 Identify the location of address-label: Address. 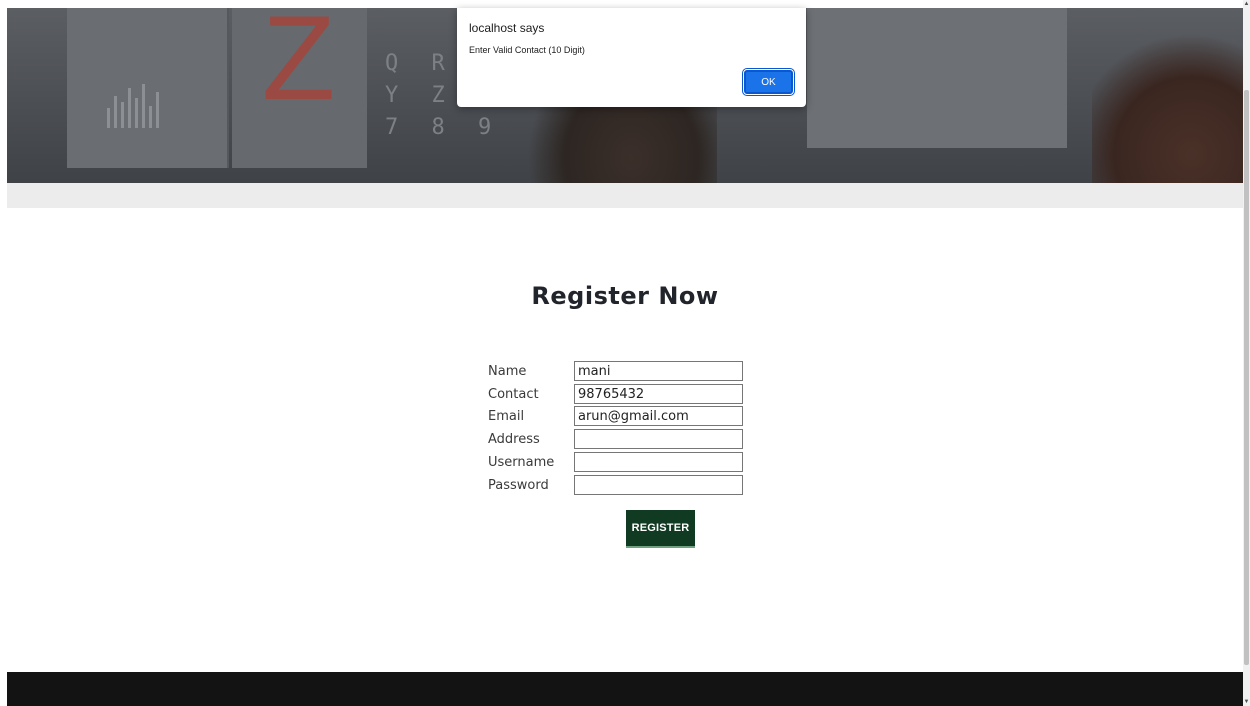
(514, 439).